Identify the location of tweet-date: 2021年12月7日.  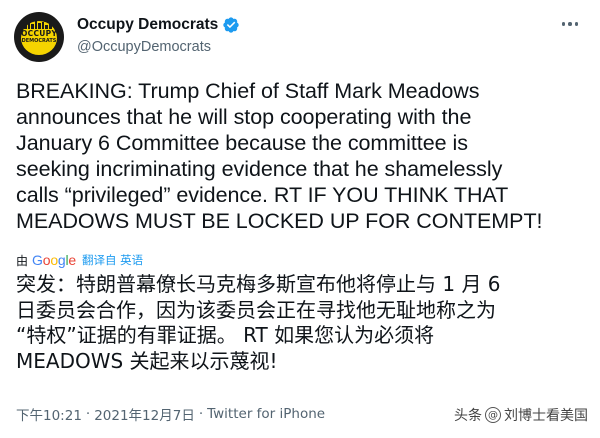
(144, 414).